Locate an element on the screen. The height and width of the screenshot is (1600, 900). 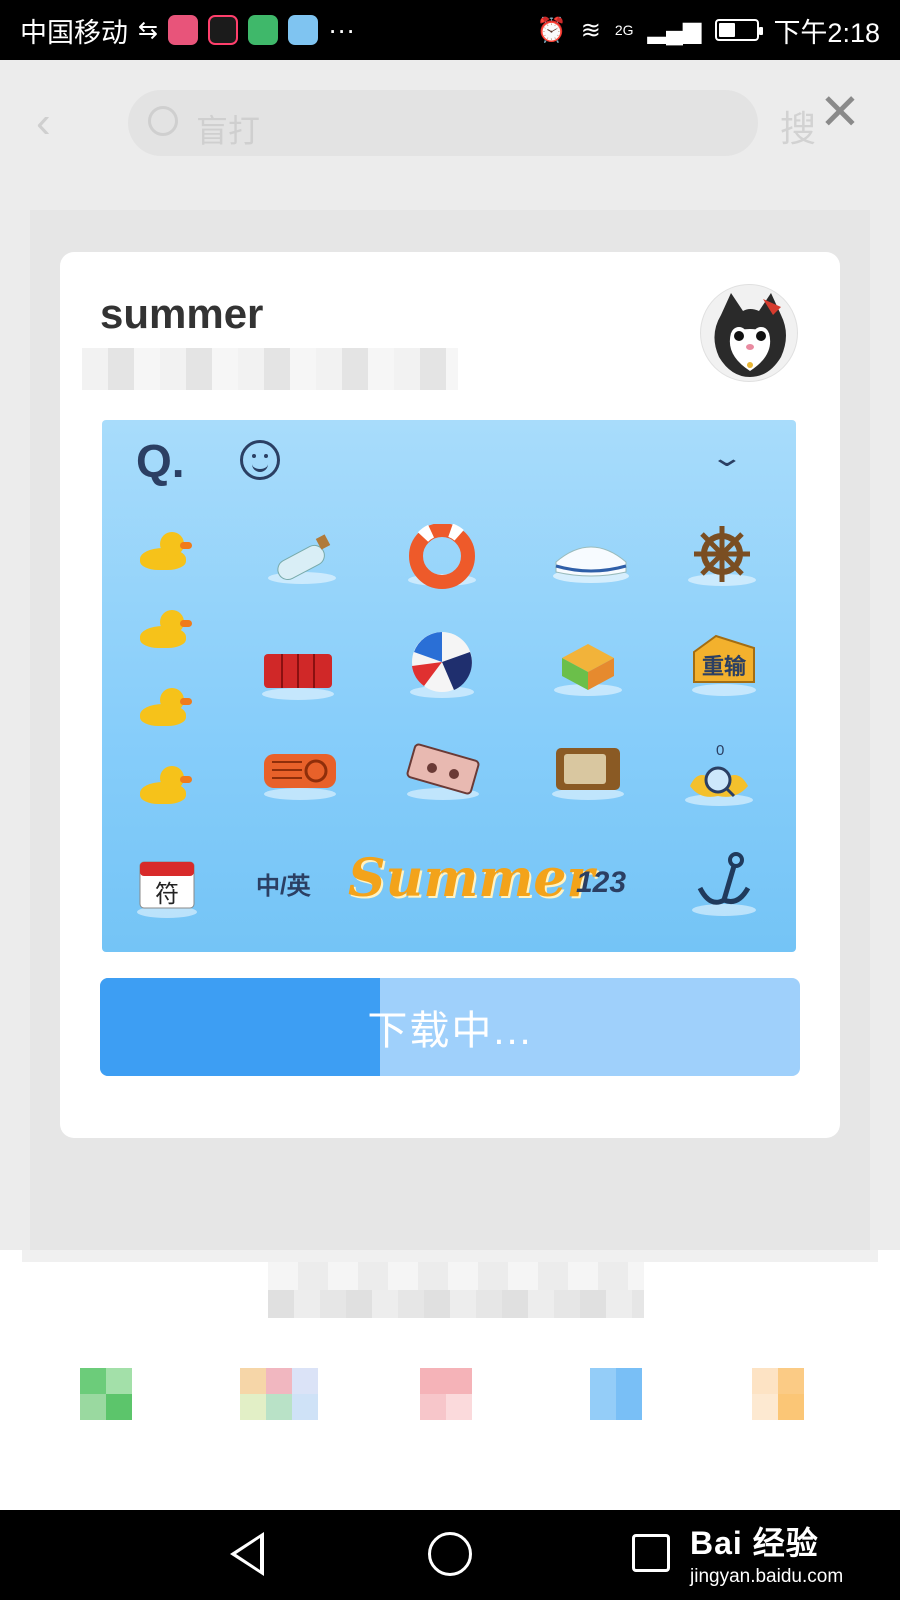
author-info-blurred is located at coordinates (270, 369).